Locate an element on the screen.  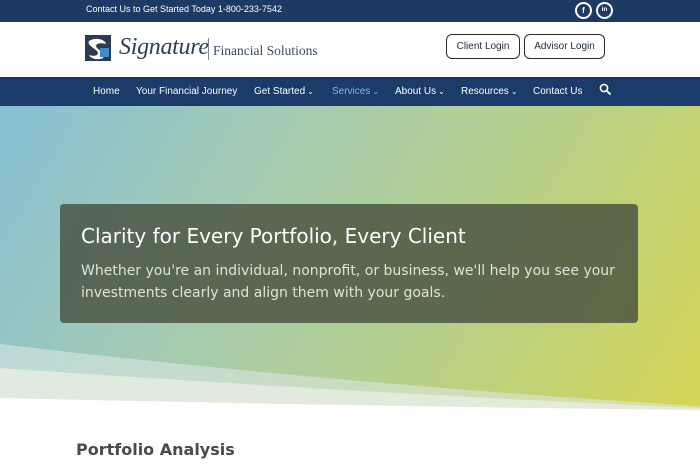
facebook-icon: f is located at coordinates (583, 10).